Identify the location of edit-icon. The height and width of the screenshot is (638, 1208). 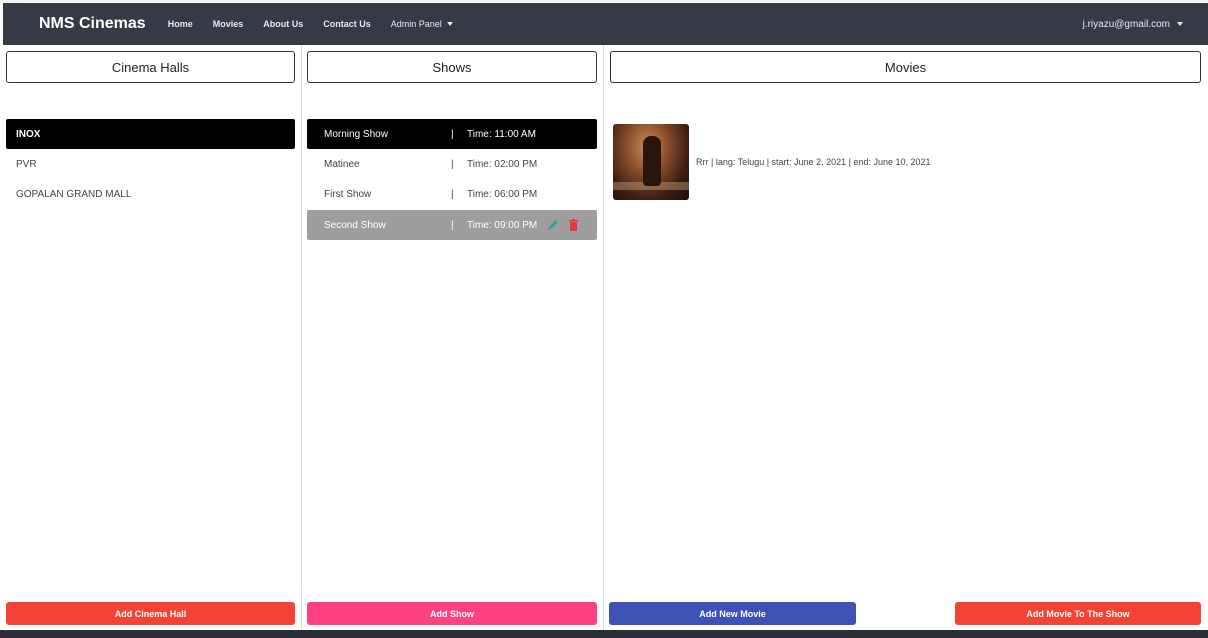
(553, 225).